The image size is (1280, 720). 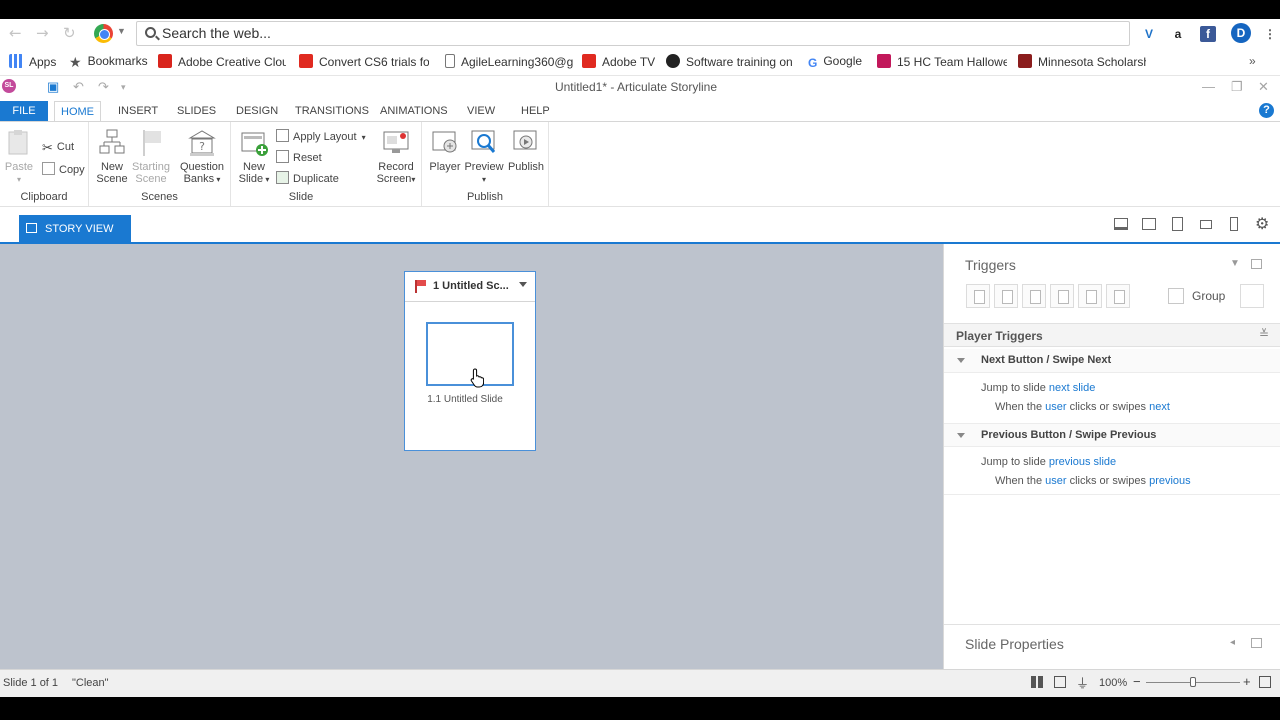 What do you see at coordinates (1006, 296) in the screenshot?
I see `edit-trigger-icon` at bounding box center [1006, 296].